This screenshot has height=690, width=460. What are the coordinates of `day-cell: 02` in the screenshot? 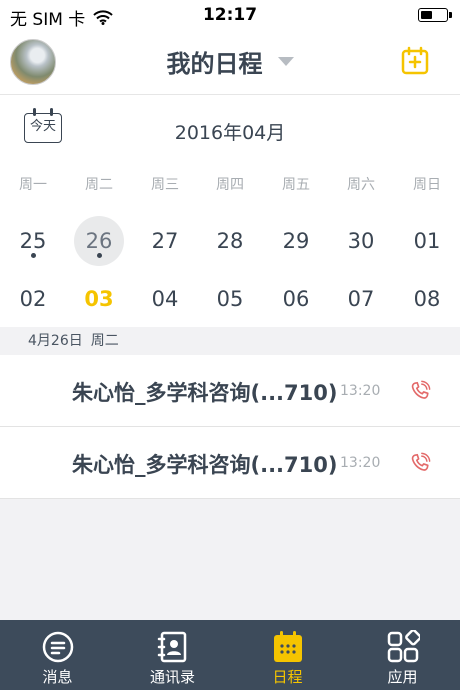 It's located at (33, 299).